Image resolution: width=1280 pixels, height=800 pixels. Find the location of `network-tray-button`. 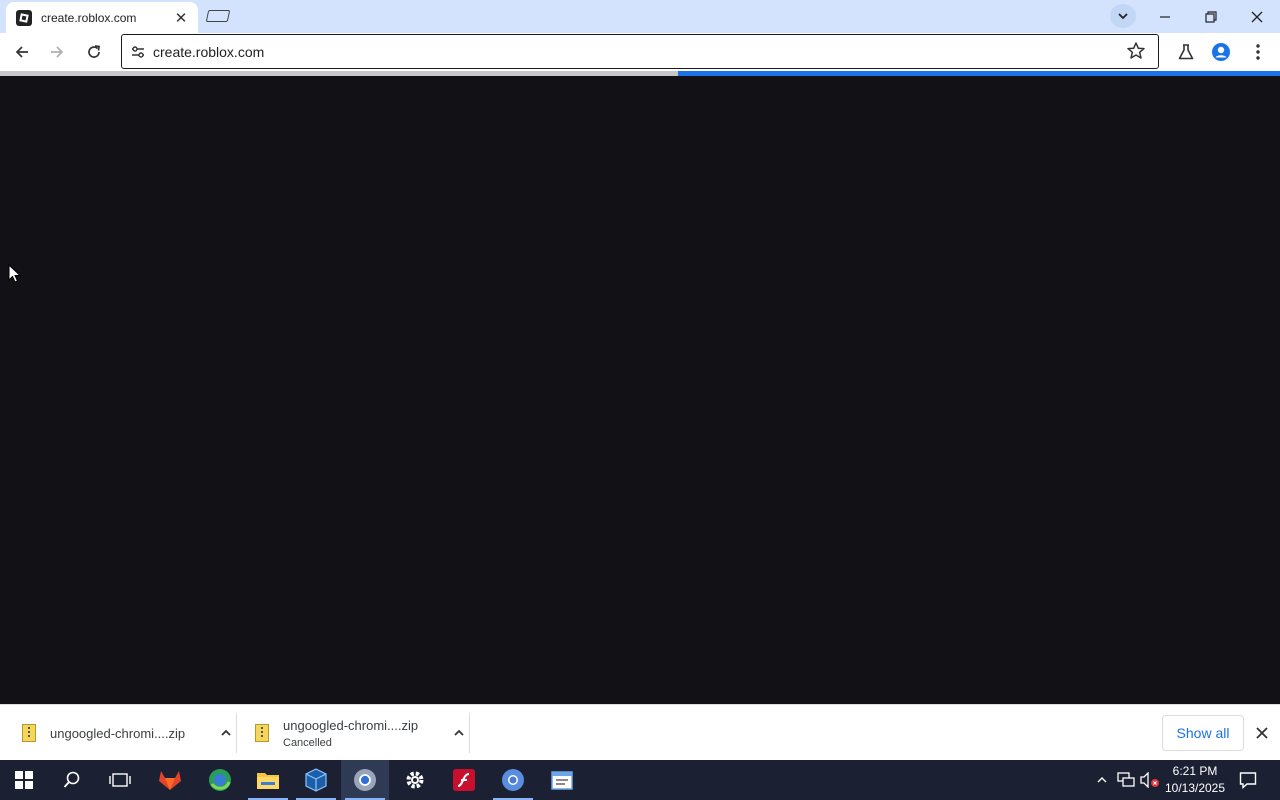

network-tray-button is located at coordinates (1126, 780).